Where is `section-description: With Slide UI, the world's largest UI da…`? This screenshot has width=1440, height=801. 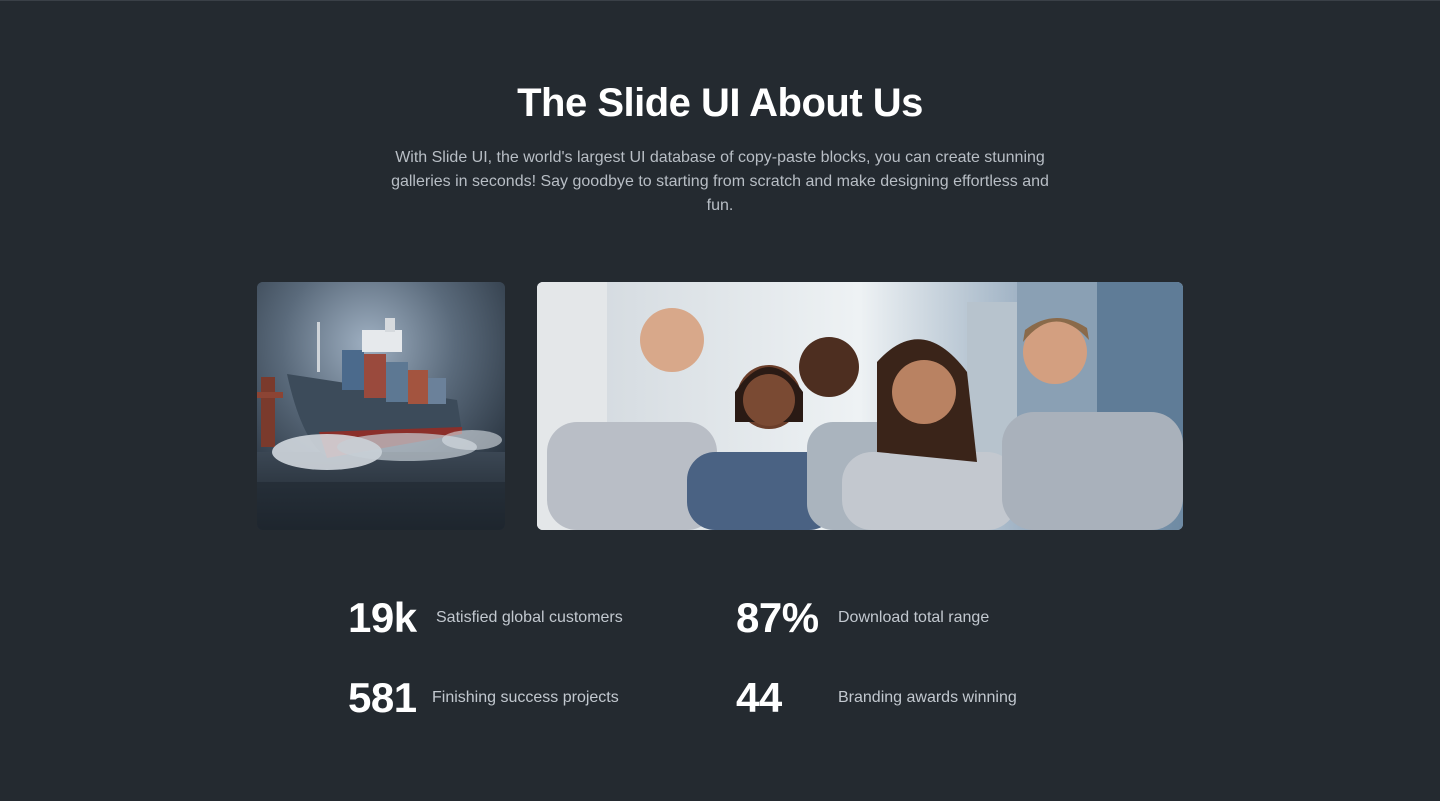 section-description: With Slide UI, the world's largest UI da… is located at coordinates (720, 181).